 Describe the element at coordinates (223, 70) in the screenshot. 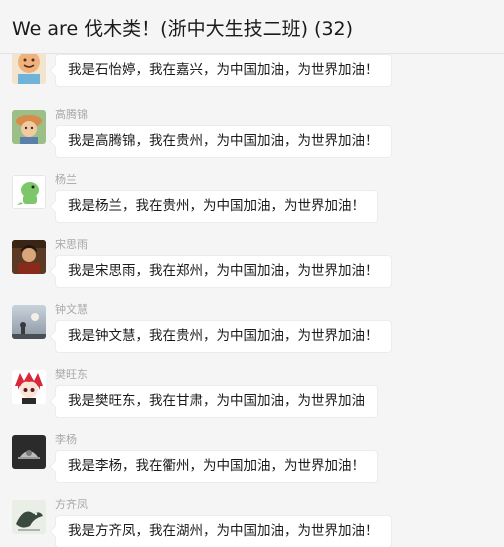

I see `message-bubble: 我是石怡婷，我在嘉兴，为中国加油，为世界加油！` at that location.